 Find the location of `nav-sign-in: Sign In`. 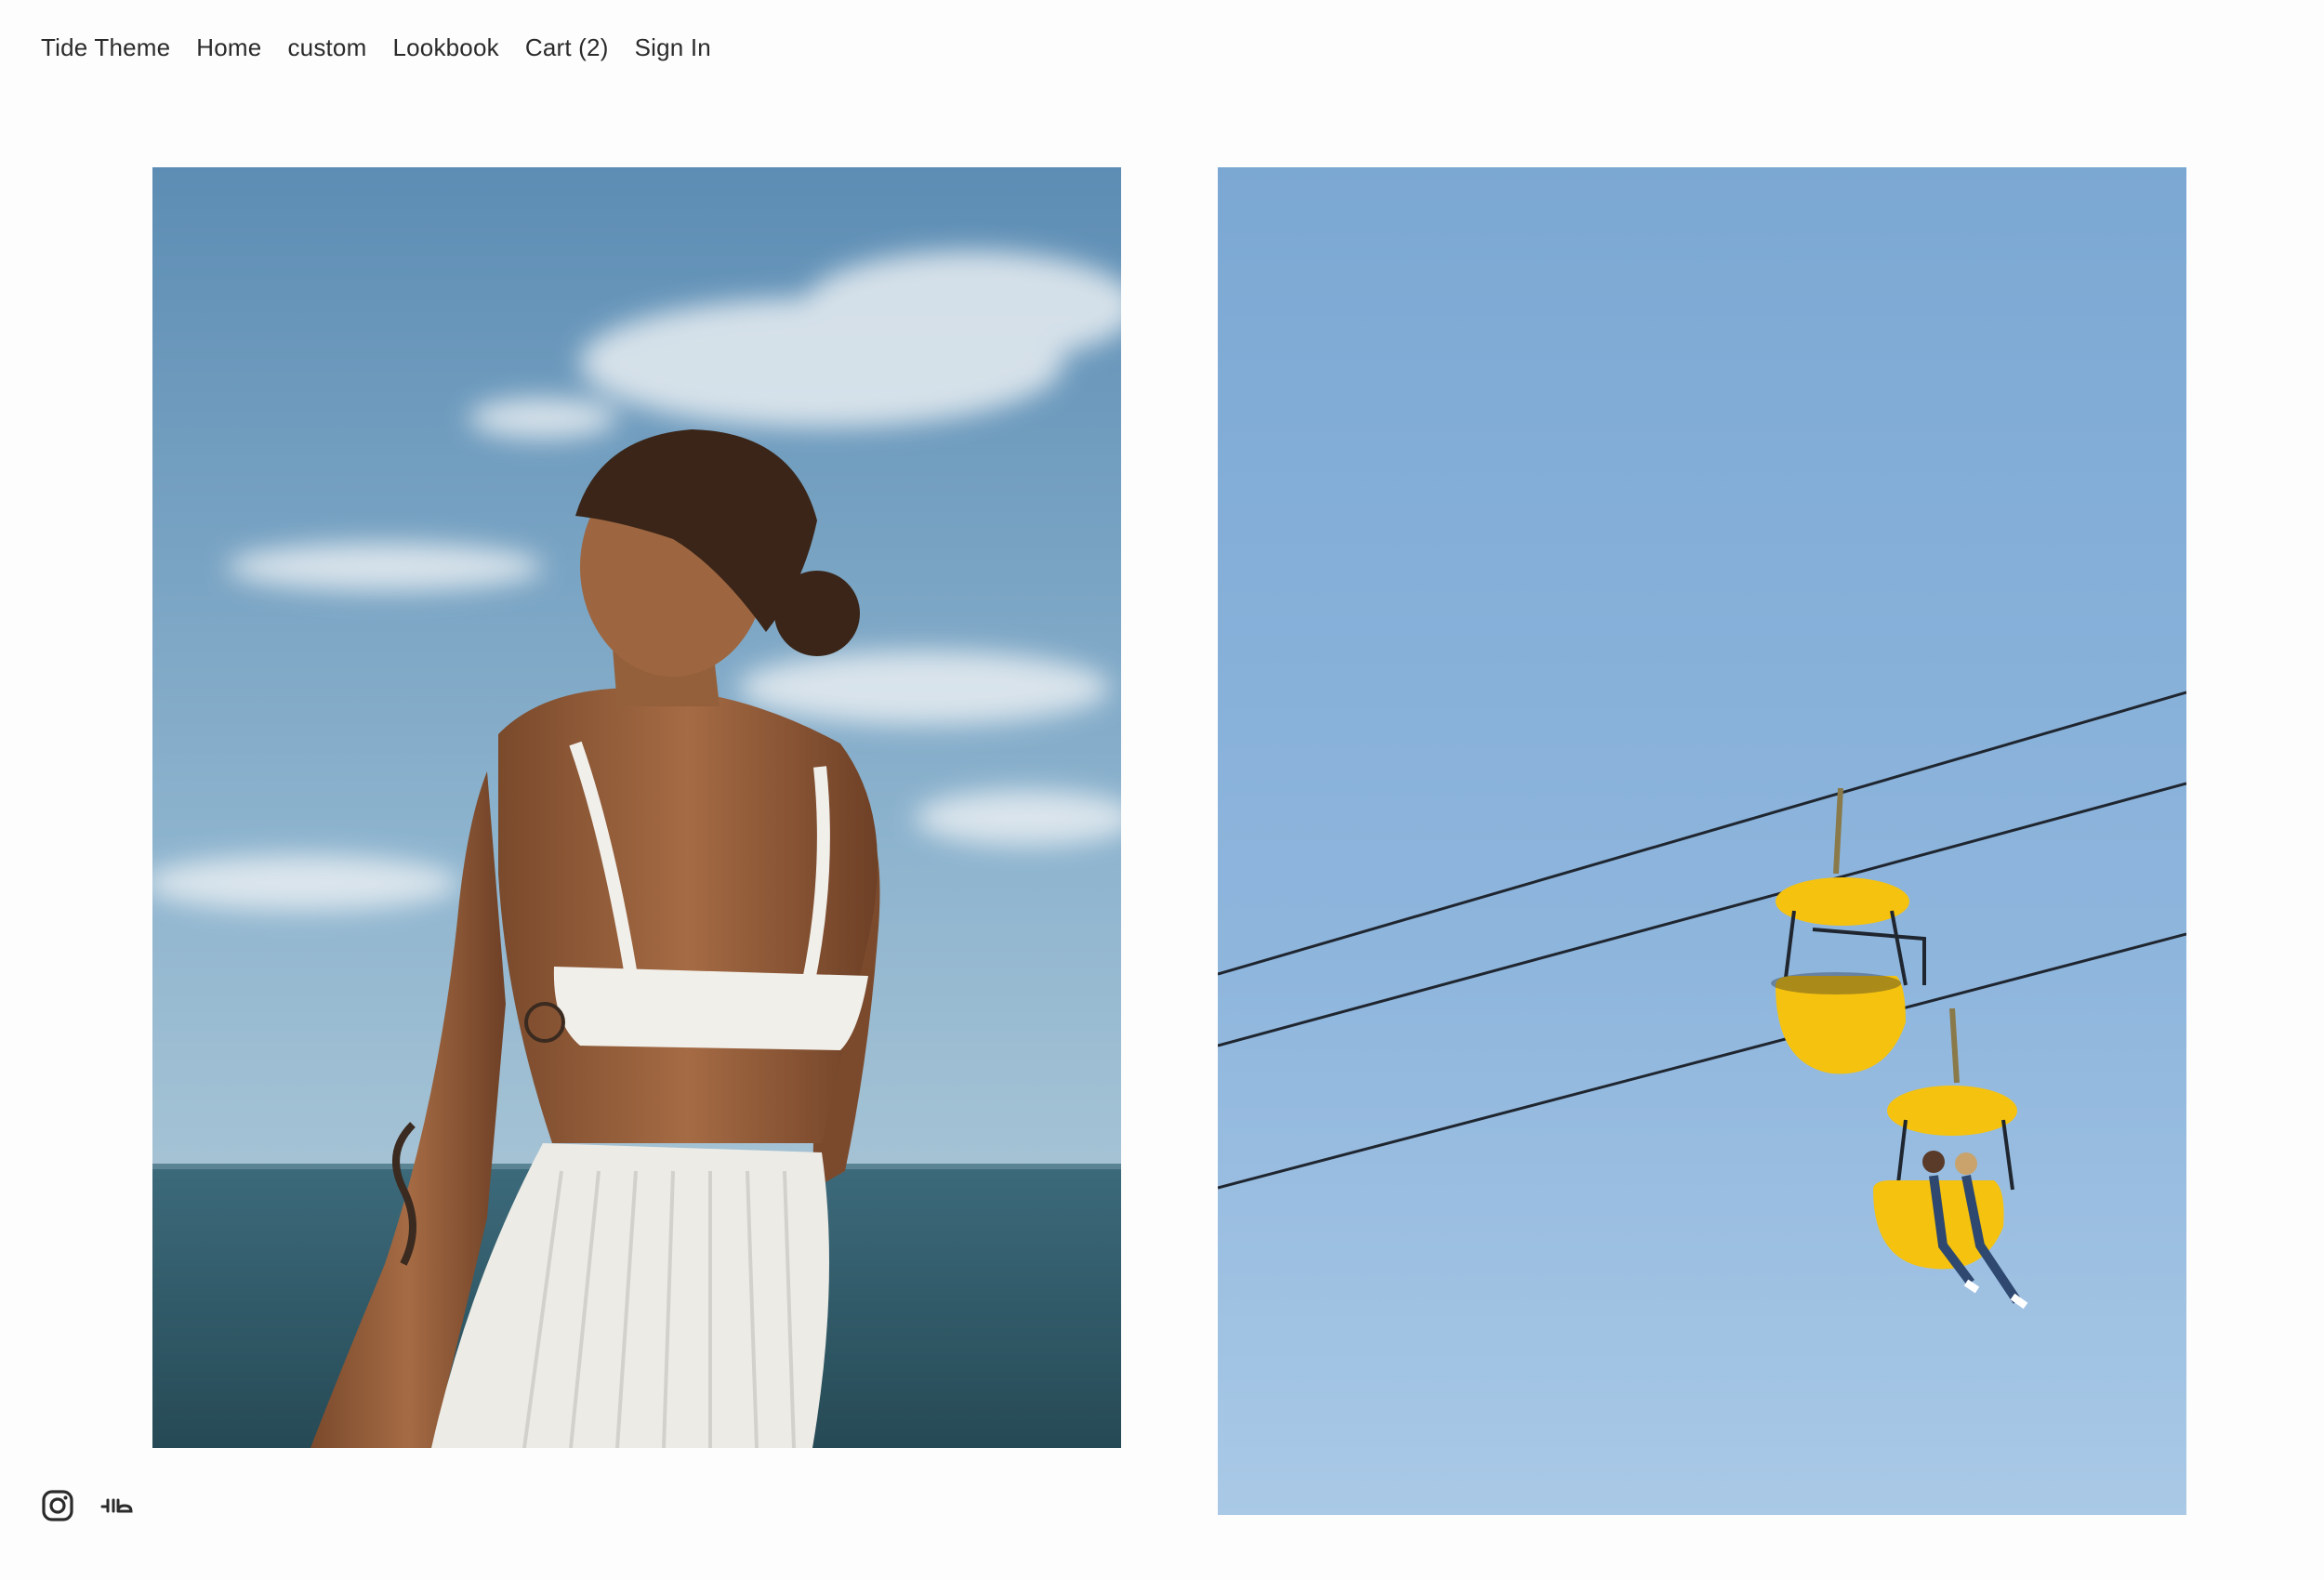

nav-sign-in: Sign In is located at coordinates (673, 47).